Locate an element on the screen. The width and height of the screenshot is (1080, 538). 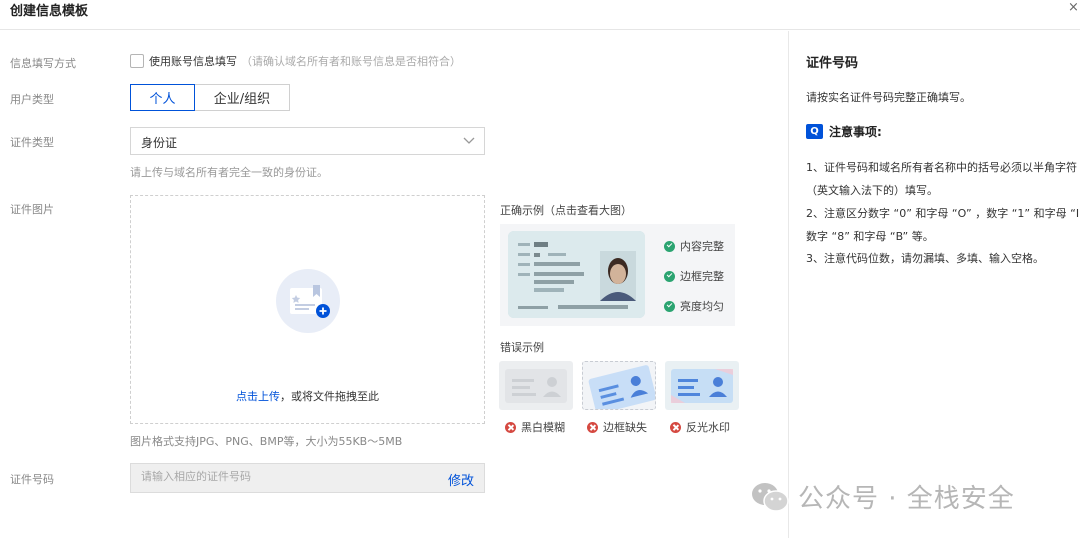
error-label-cropped: 边框缺失 is located at coordinates (617, 427).